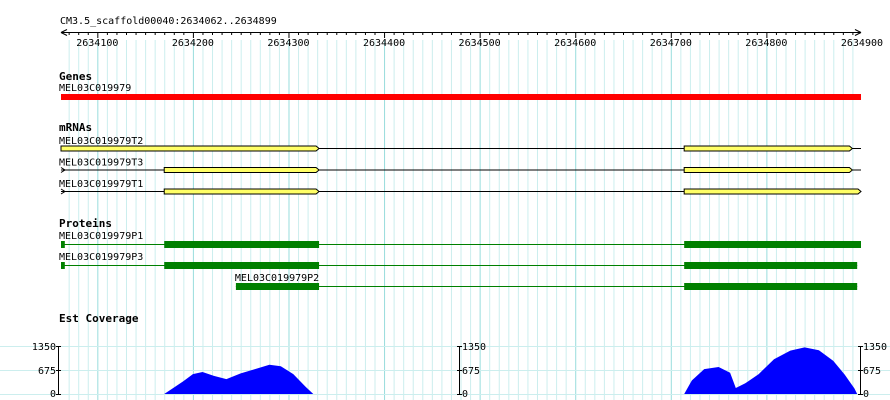 This screenshot has width=890, height=400. What do you see at coordinates (277, 278) in the screenshot?
I see `protein-label: MEL03C019979P2` at bounding box center [277, 278].